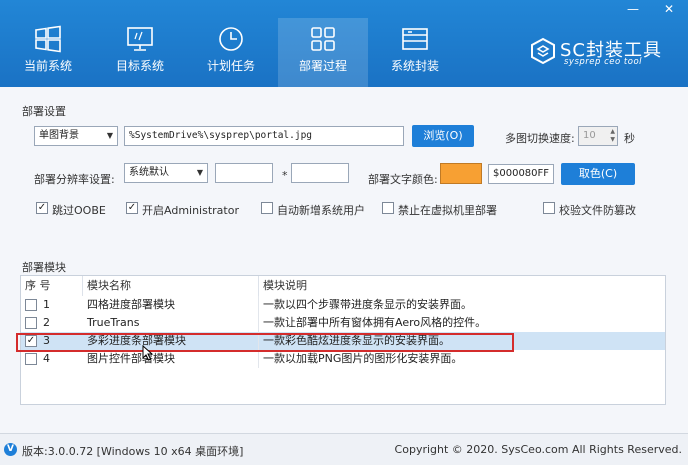 The width and height of the screenshot is (688, 465). I want to click on resolution-width-input, so click(244, 173).